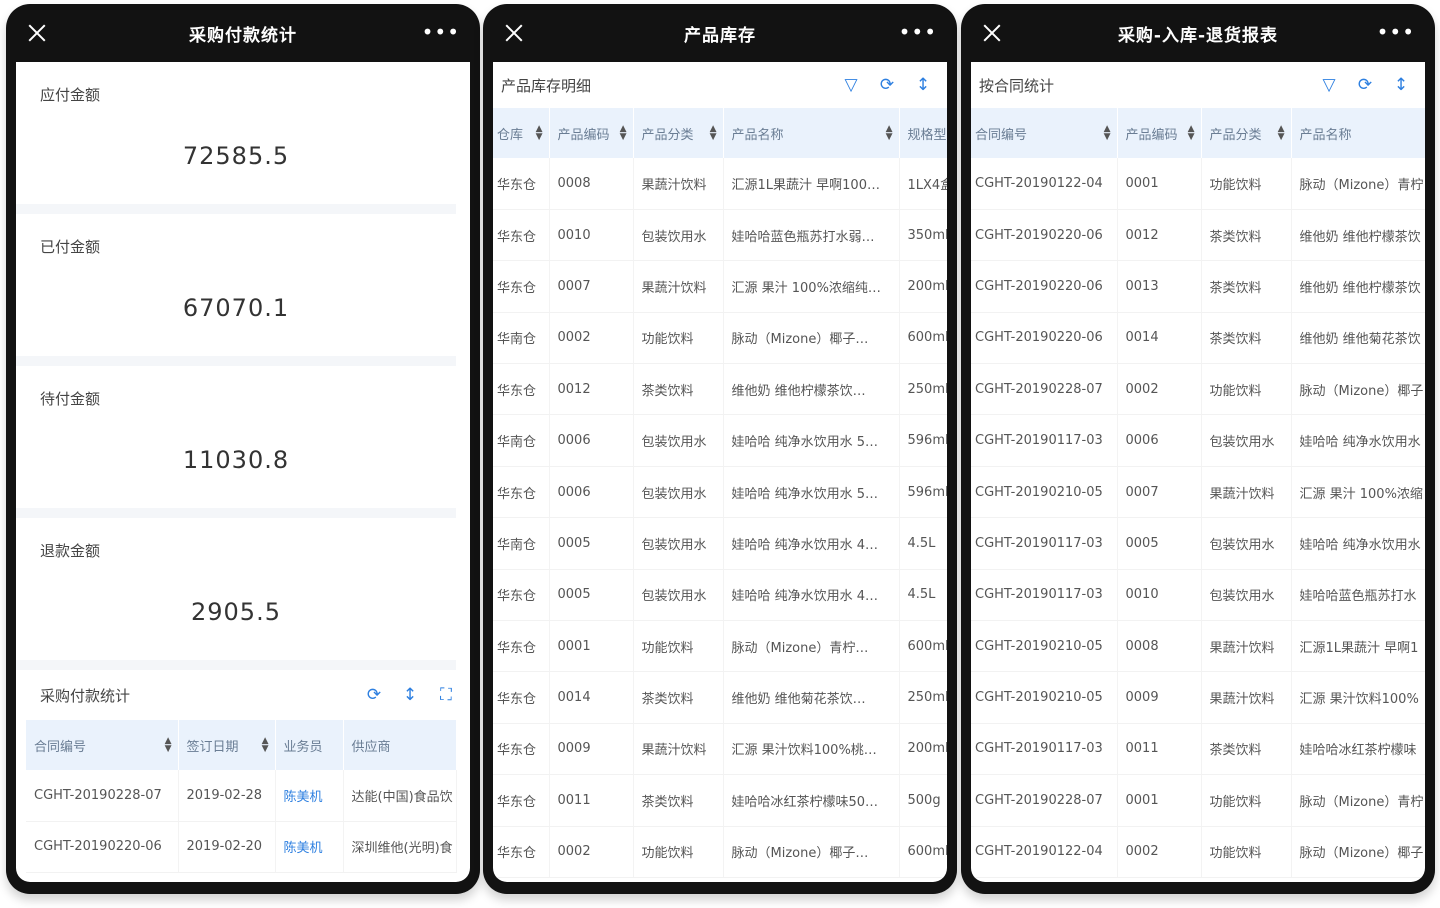 The image size is (1440, 908). What do you see at coordinates (591, 286) in the screenshot?
I see `cell-product-code: 0007` at bounding box center [591, 286].